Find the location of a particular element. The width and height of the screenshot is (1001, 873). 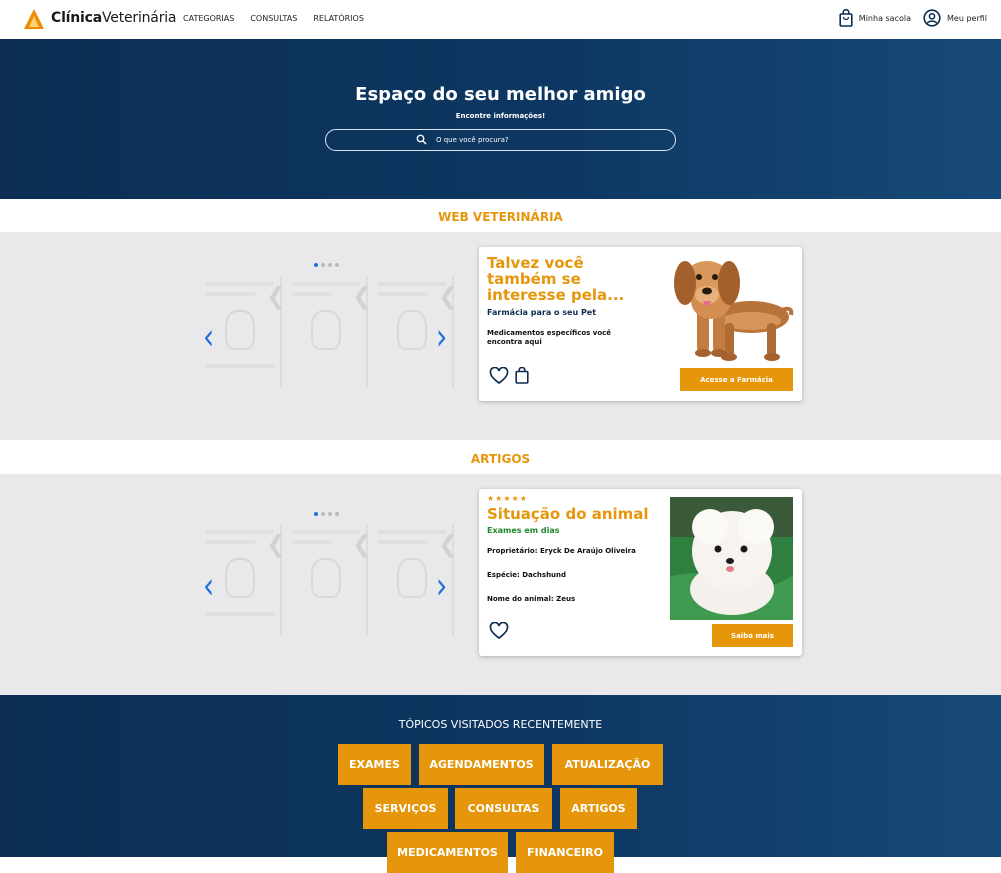

topic-financeiro: FINANCEIRO is located at coordinates (565, 852).